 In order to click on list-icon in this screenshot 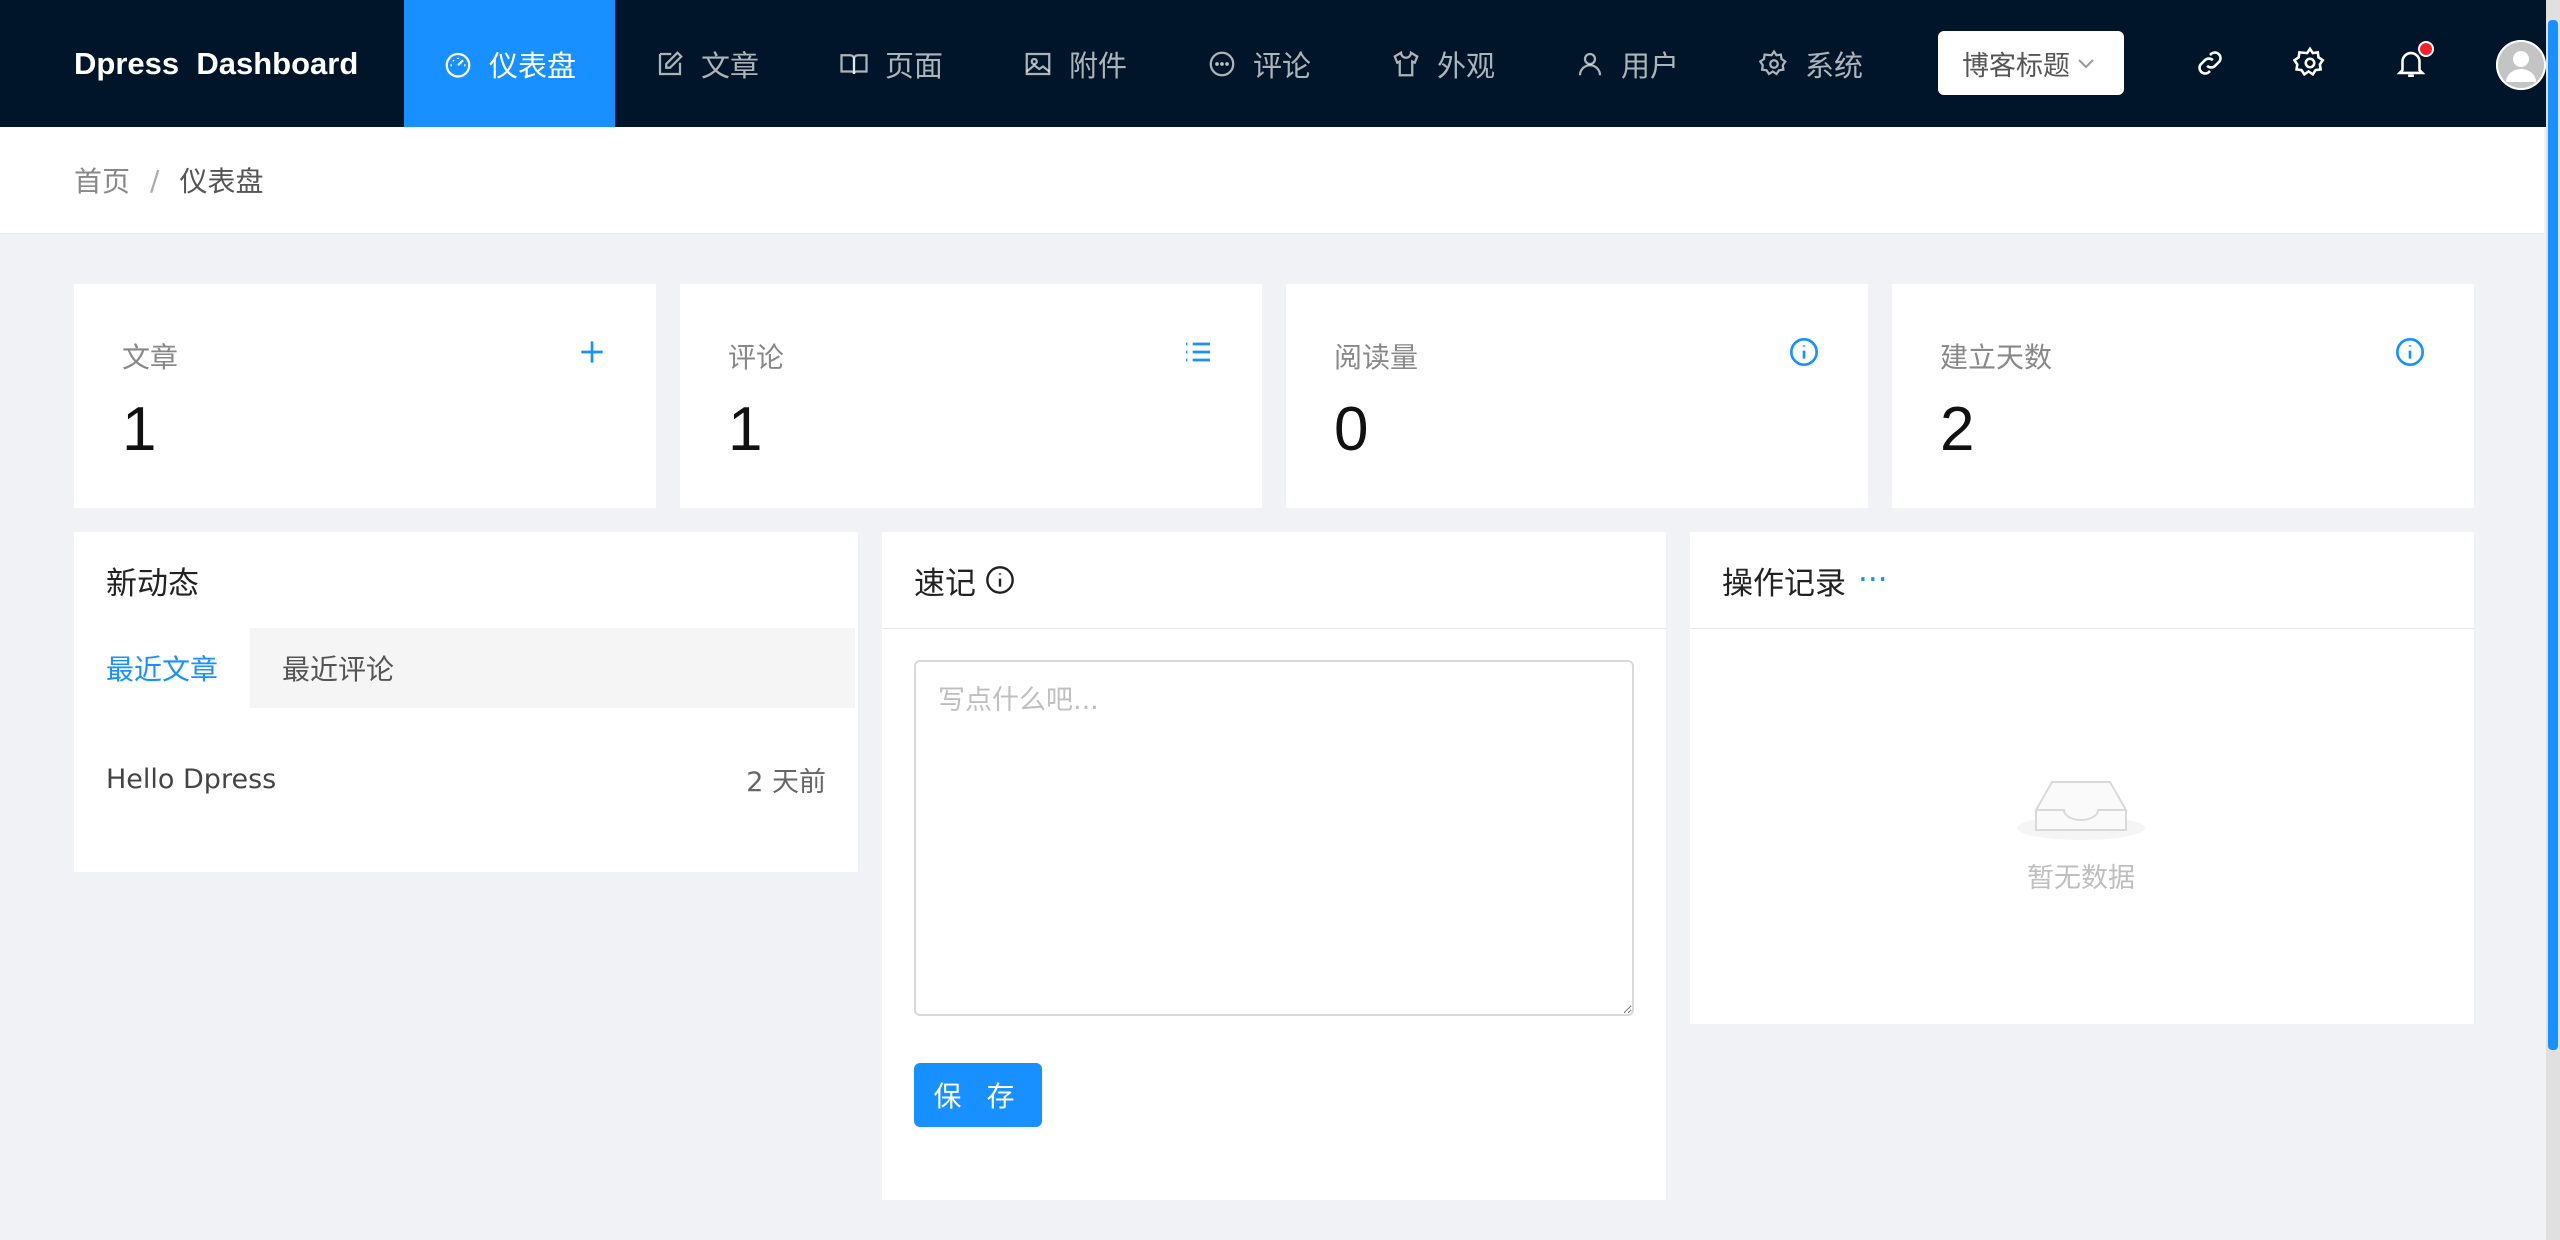, I will do `click(1198, 352)`.